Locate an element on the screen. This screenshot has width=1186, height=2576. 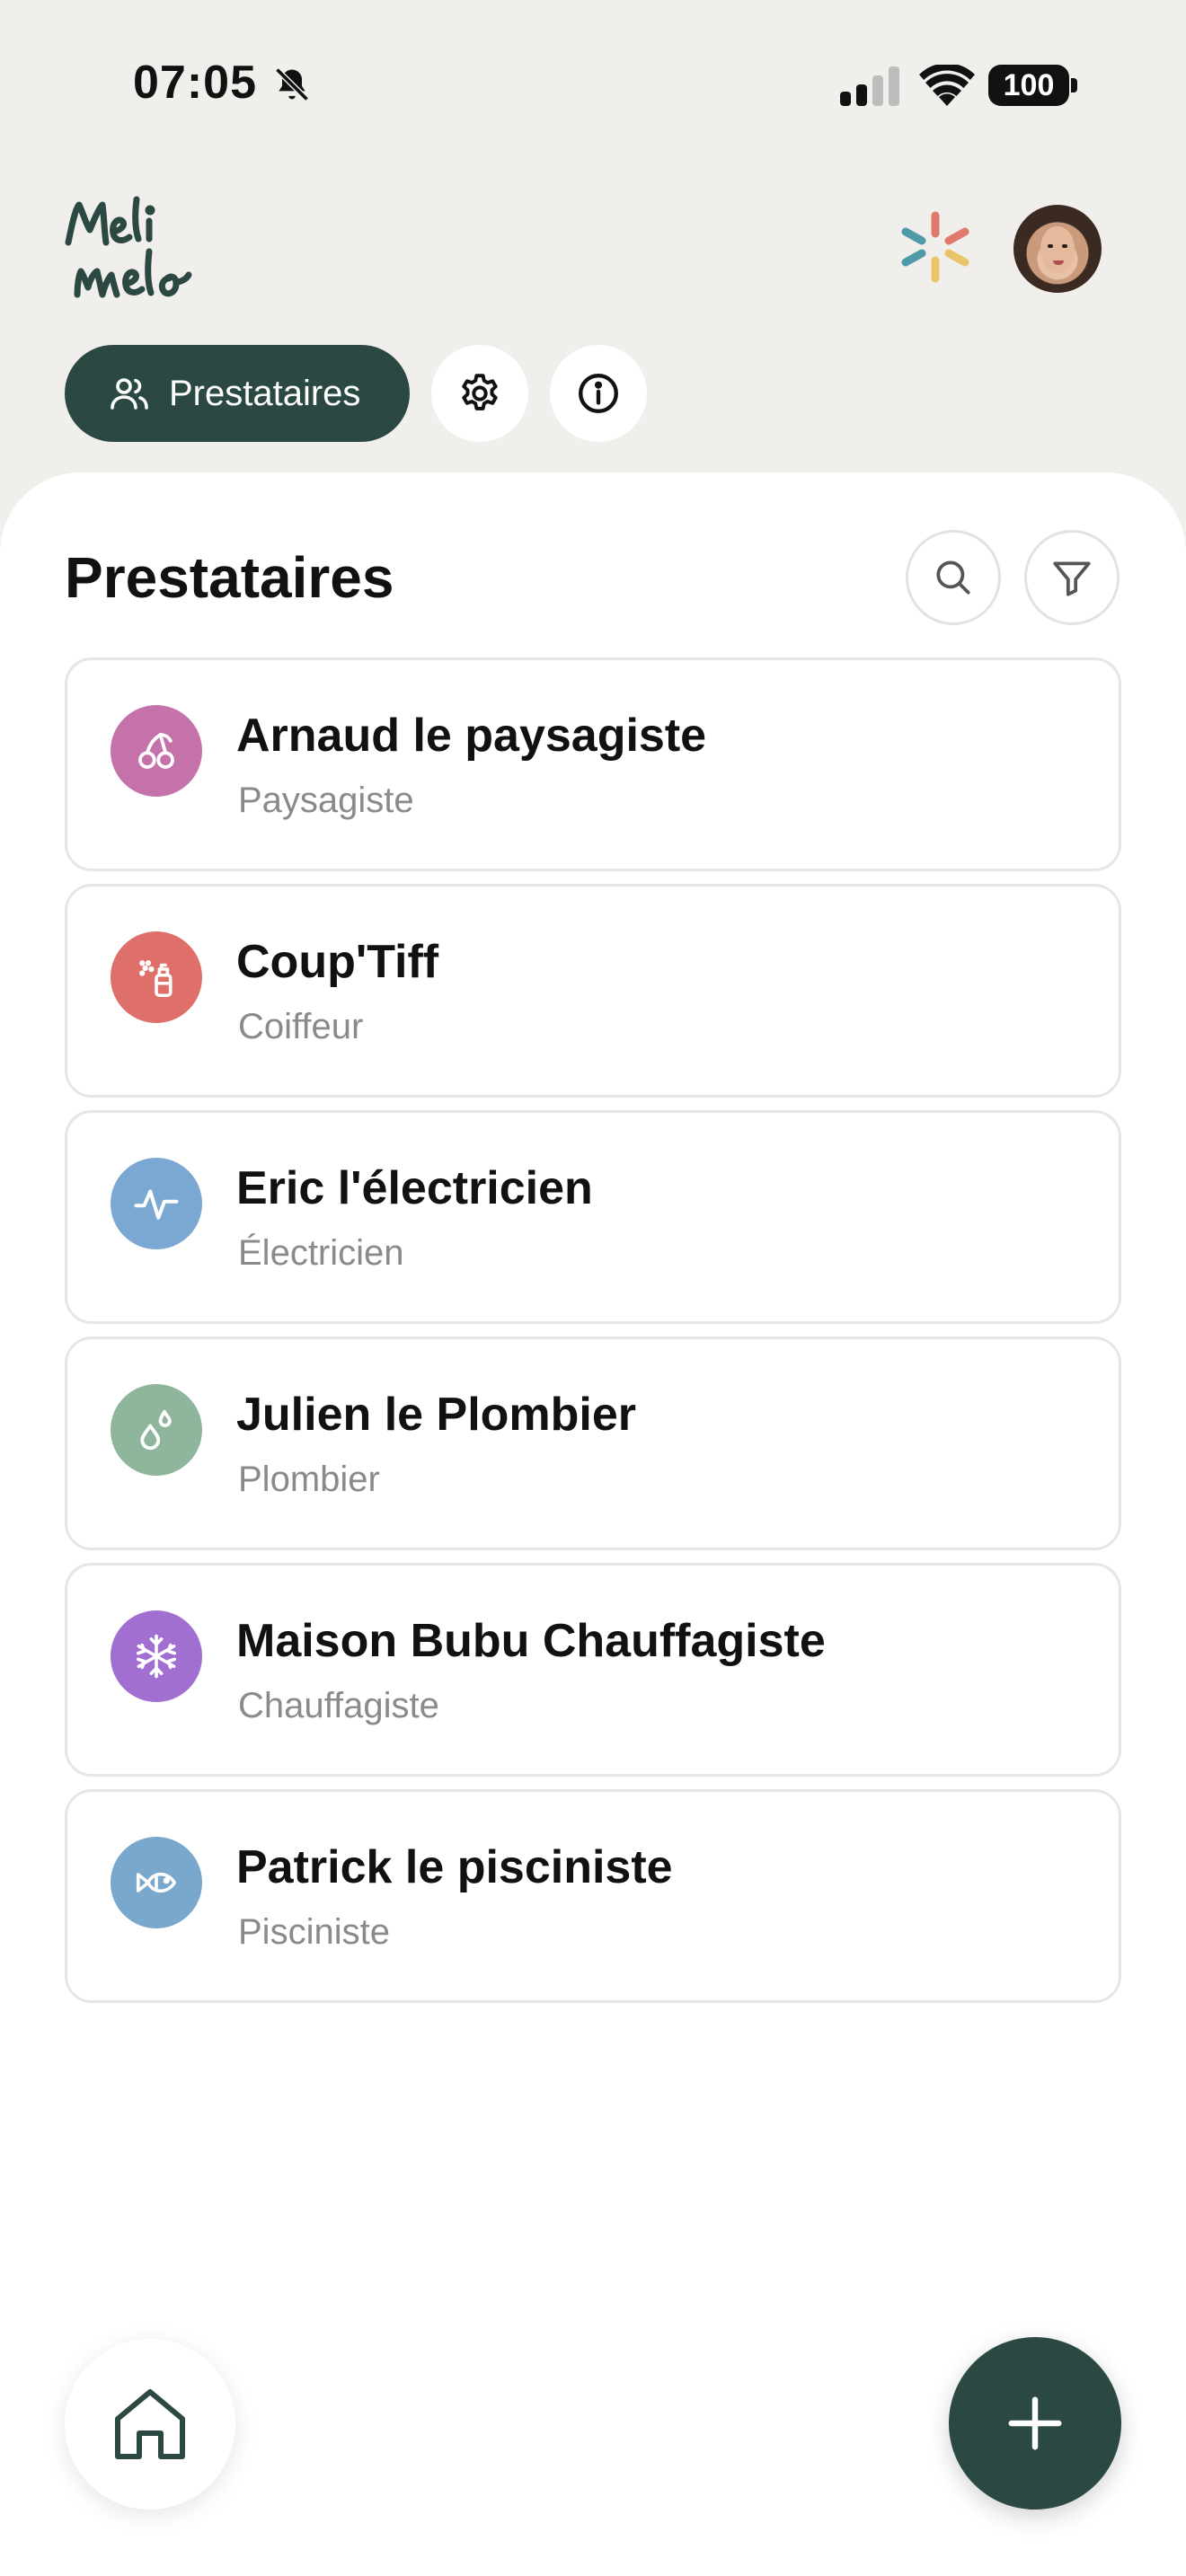
provider-name: Julien le Plombier is located at coordinates (436, 1415).